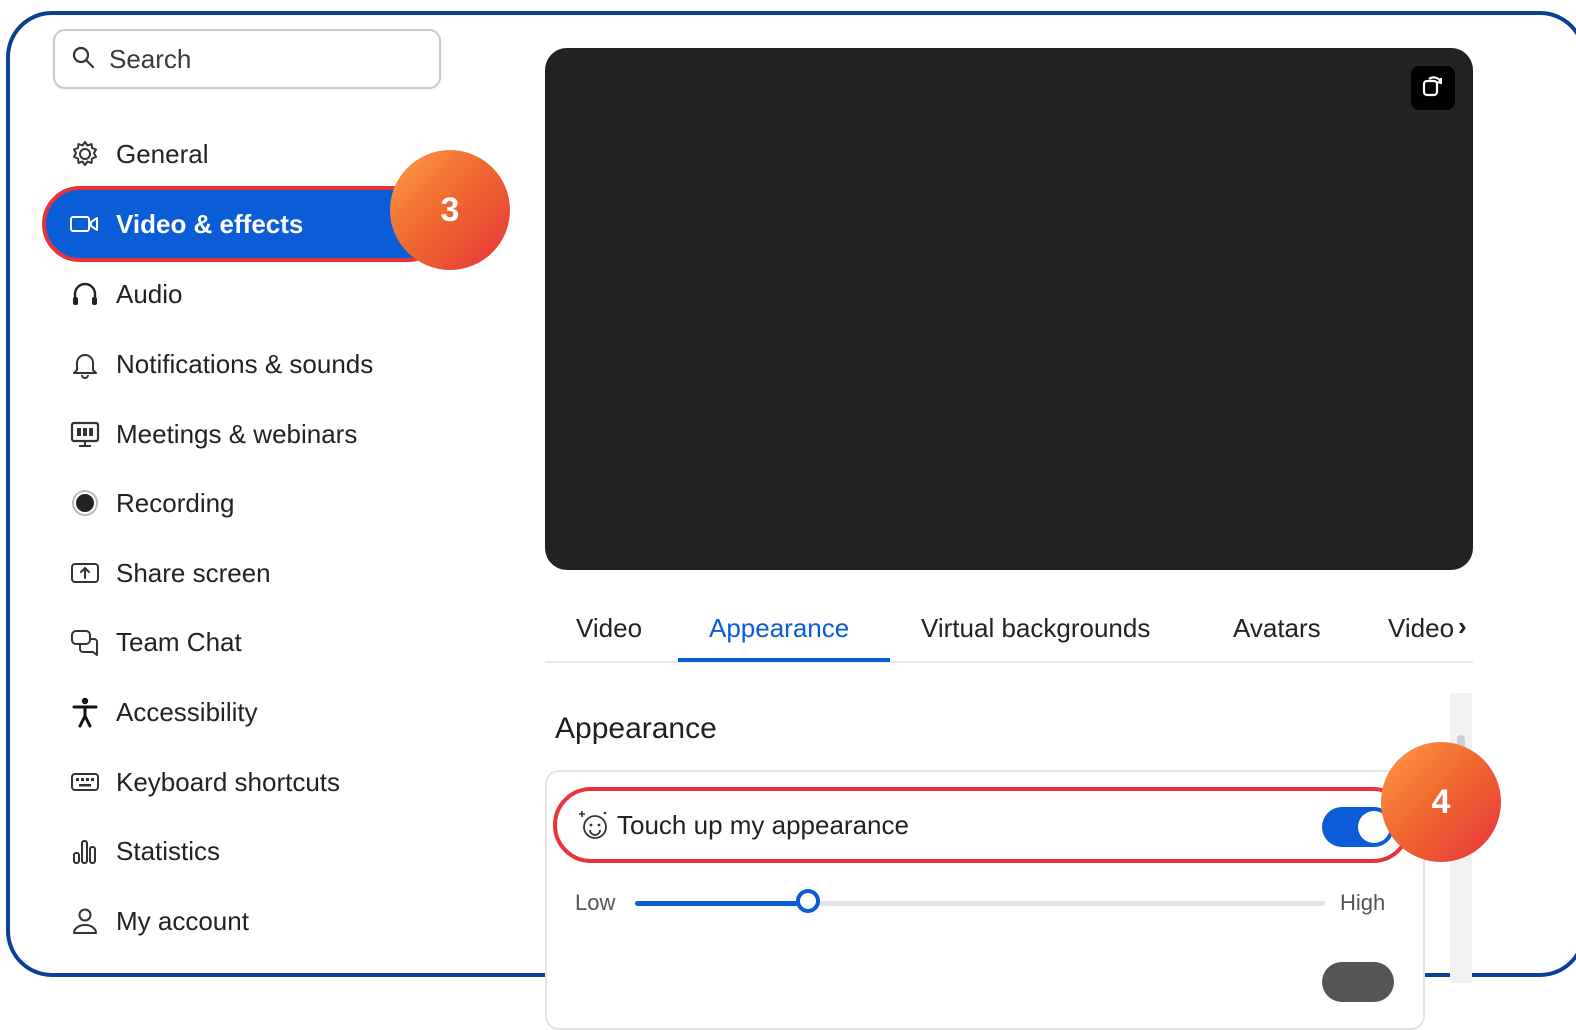 Image resolution: width=1576 pixels, height=1030 pixels. I want to click on sidebar-item-label: My account, so click(182, 920).